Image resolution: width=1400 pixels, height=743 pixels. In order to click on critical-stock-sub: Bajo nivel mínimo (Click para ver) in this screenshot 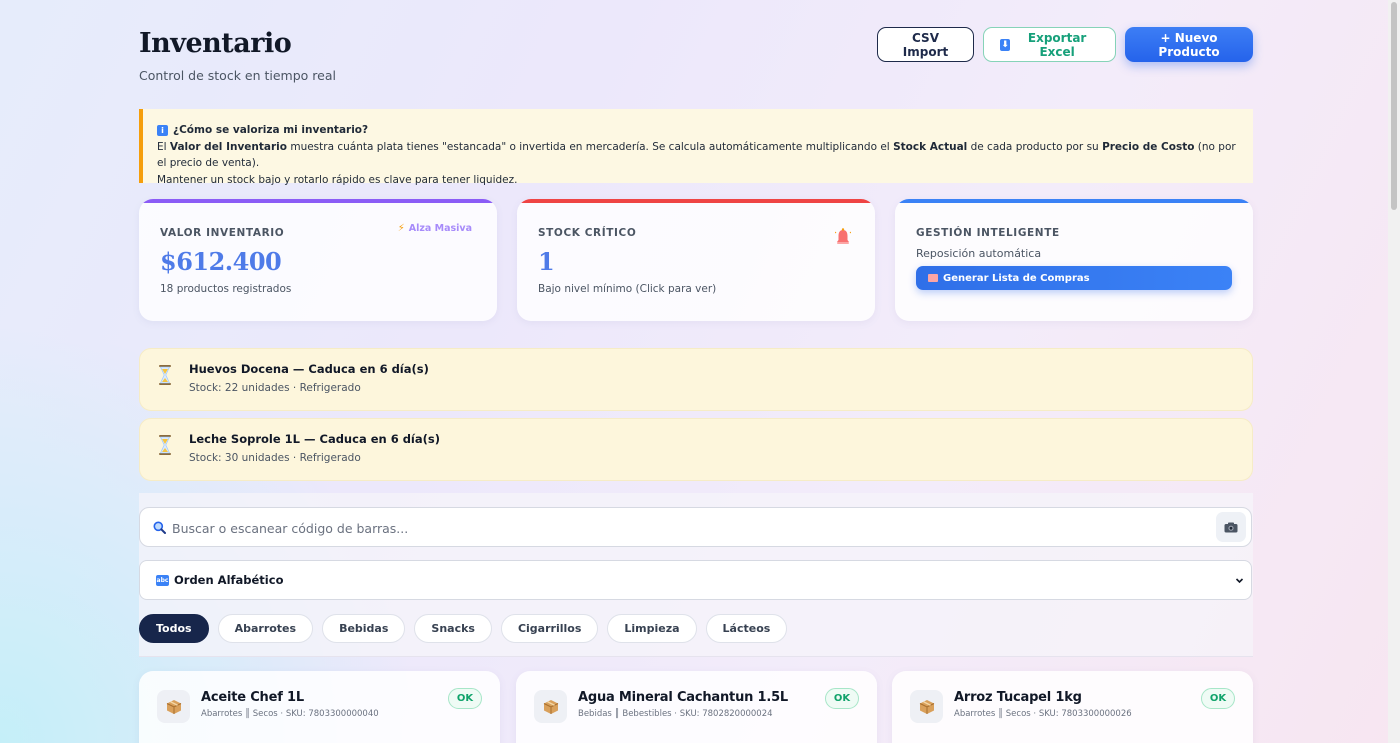, I will do `click(627, 289)`.